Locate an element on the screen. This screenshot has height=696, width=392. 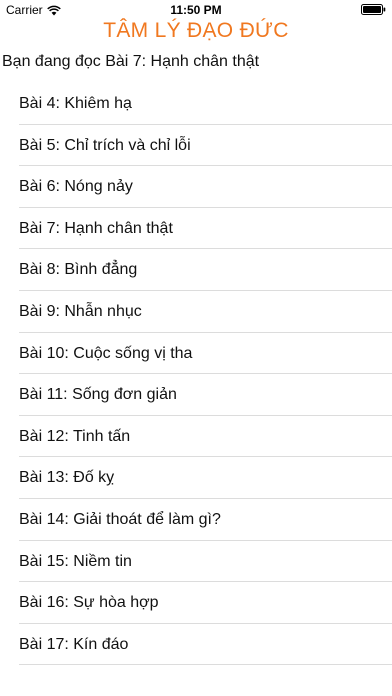
page-title: TÂM LÝ ĐẠO ĐỨC is located at coordinates (196, 30).